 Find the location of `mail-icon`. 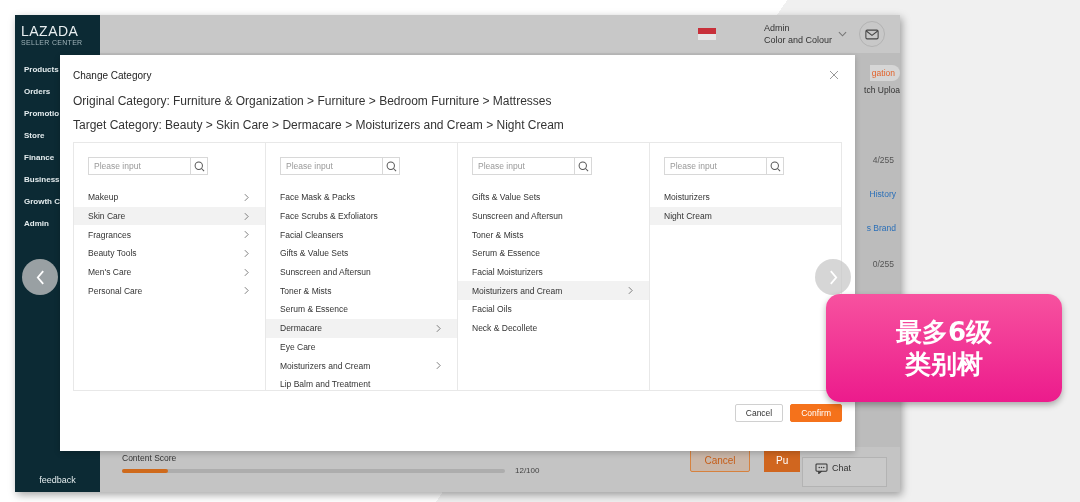

mail-icon is located at coordinates (872, 34).